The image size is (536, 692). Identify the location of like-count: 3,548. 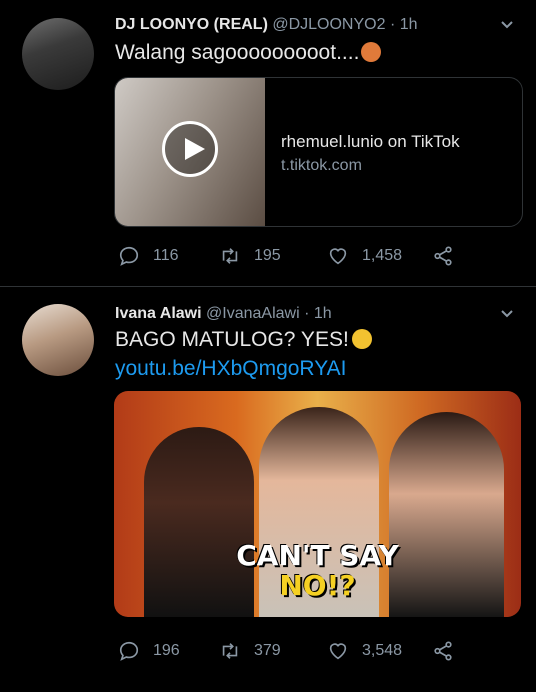
(382, 650).